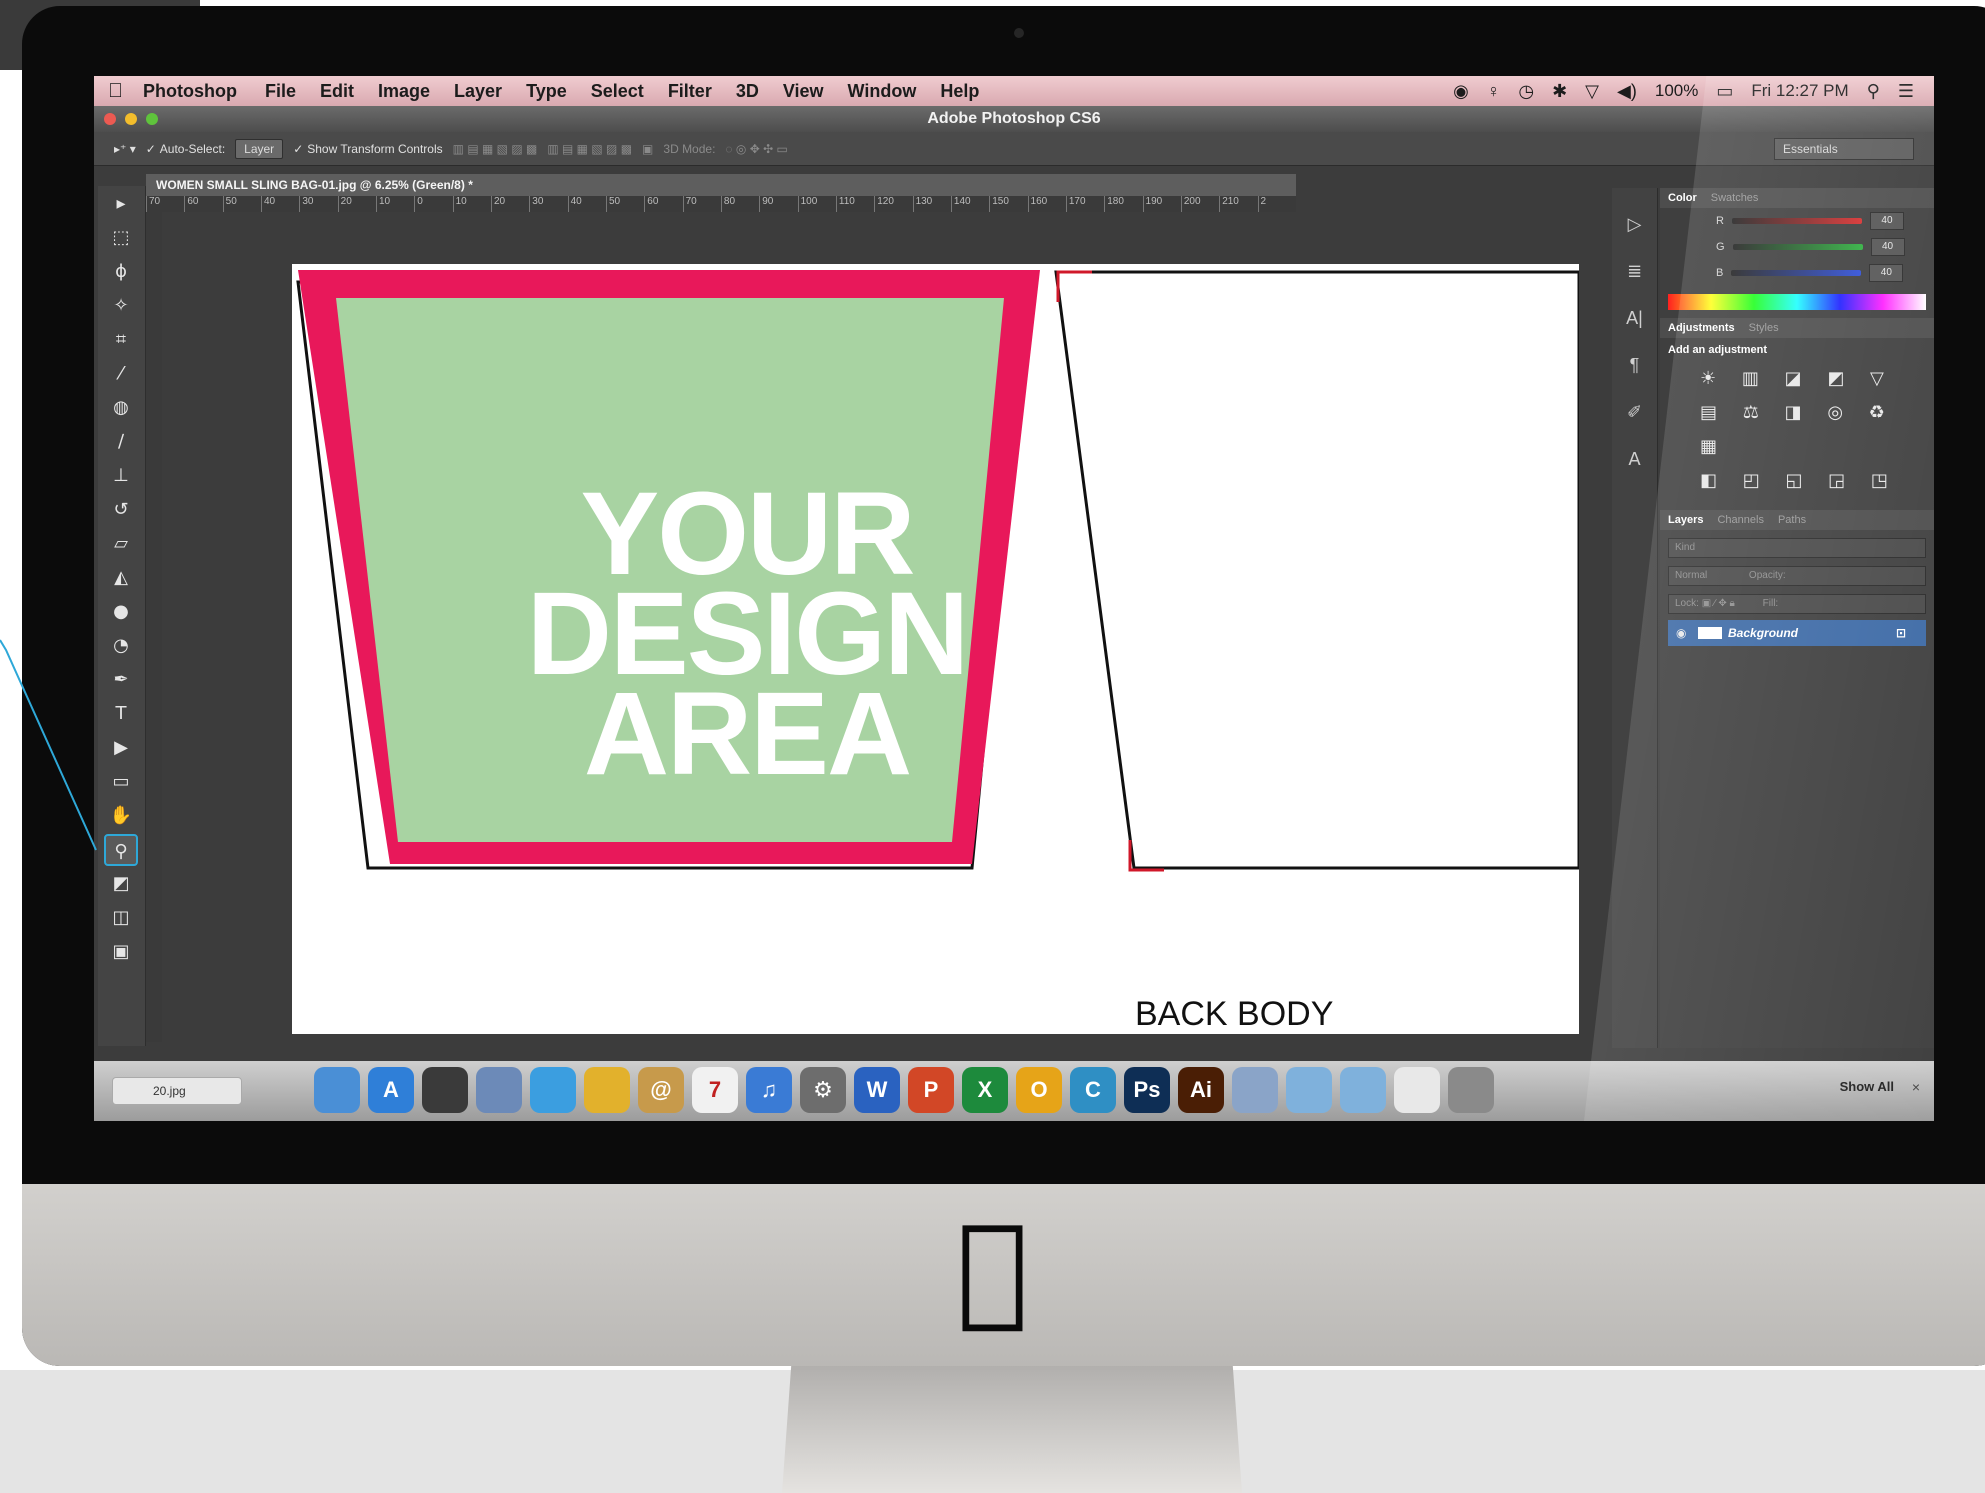 This screenshot has width=1985, height=1493. Describe the element at coordinates (1634, 365) in the screenshot. I see `paragraph-panel-icon: ¶` at that location.